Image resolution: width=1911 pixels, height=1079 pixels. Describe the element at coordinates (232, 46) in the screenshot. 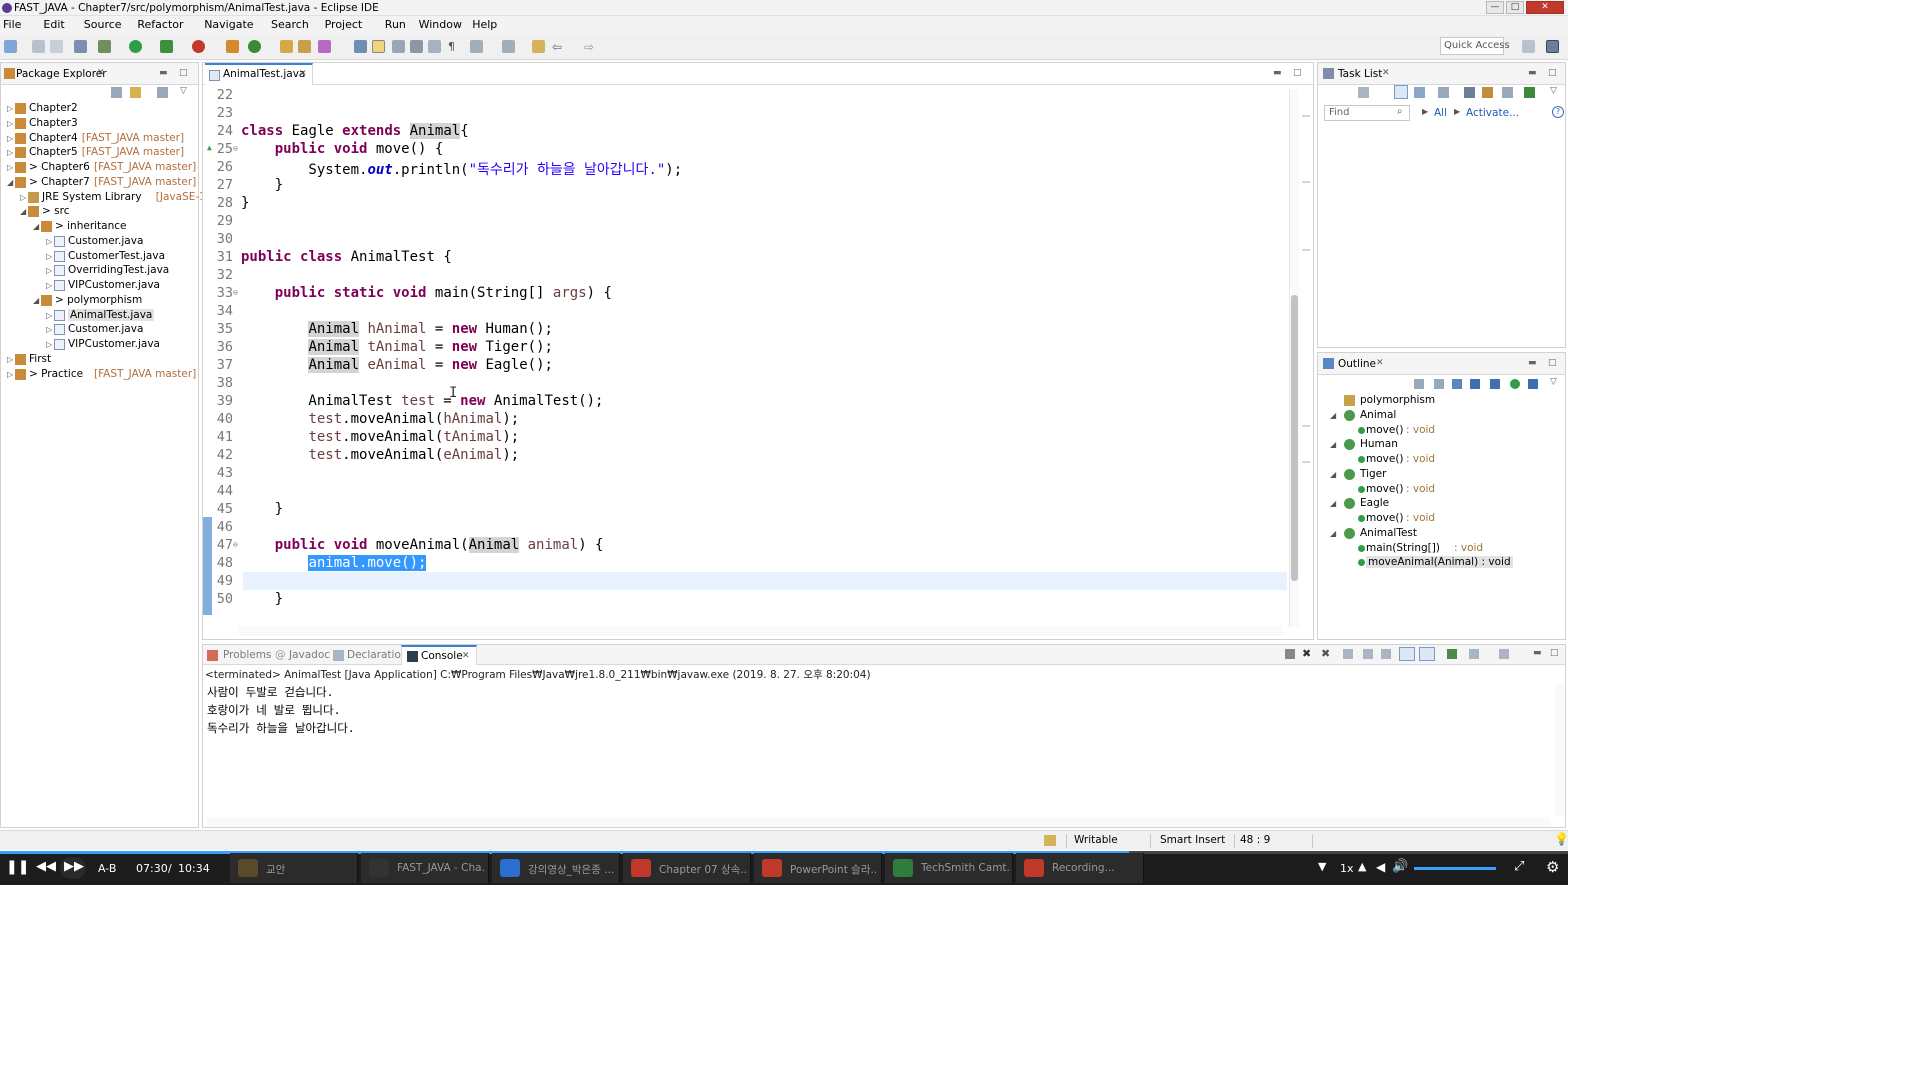

I see `new-java-project-icon` at that location.